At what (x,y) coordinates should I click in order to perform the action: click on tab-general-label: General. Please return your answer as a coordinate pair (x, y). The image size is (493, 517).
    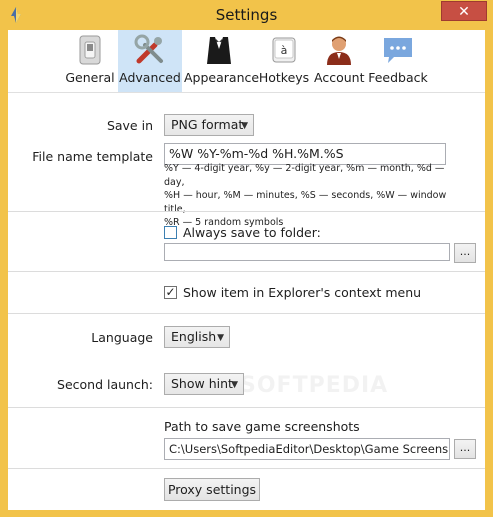
    Looking at the image, I should click on (90, 77).